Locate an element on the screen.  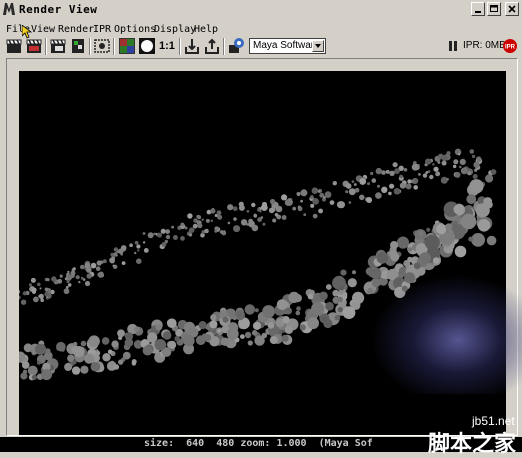
ipr-badge-icon: IPR is located at coordinates (510, 46).